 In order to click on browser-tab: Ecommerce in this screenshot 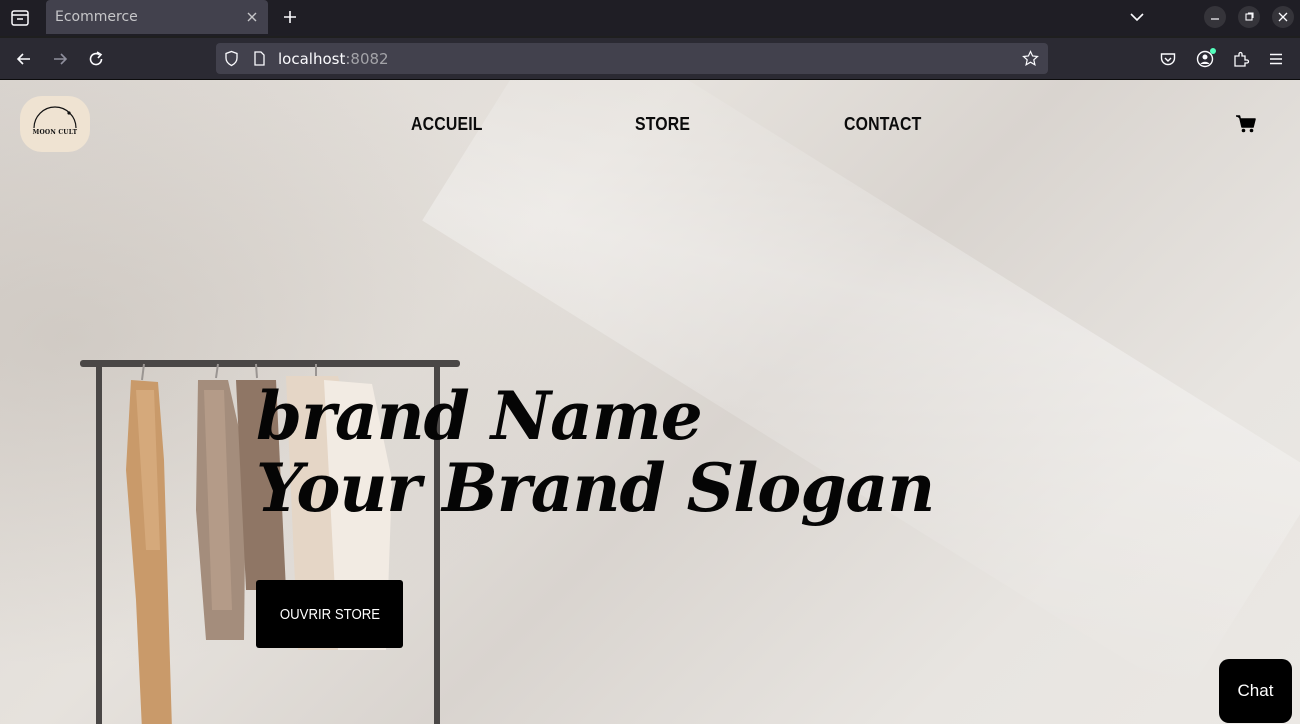, I will do `click(157, 17)`.